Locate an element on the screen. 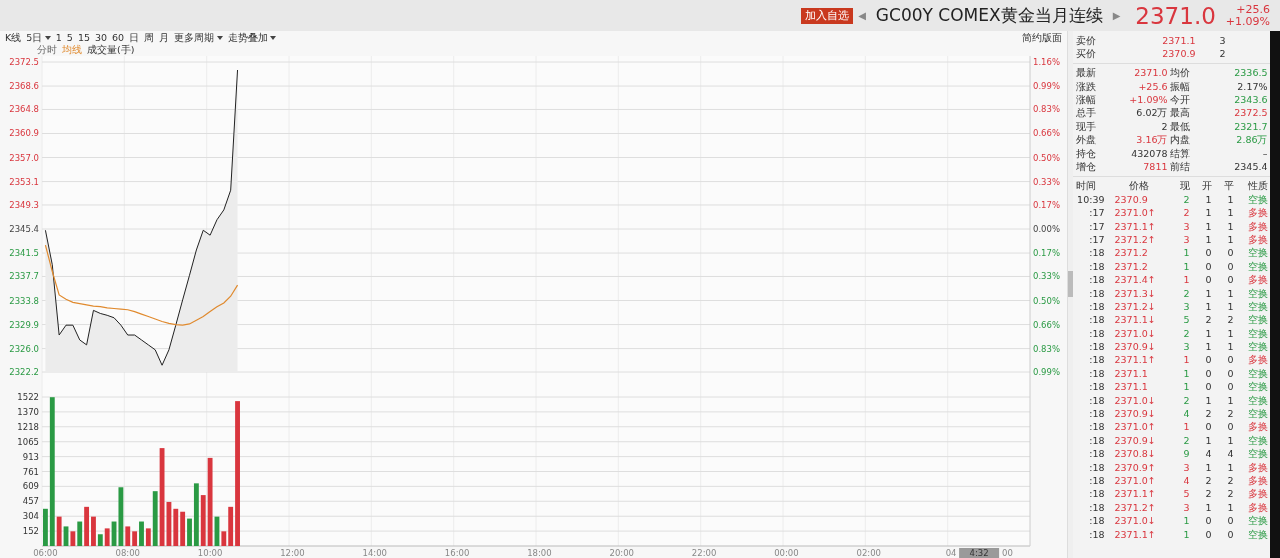  time-axis-label: 00:00 is located at coordinates (786, 553).